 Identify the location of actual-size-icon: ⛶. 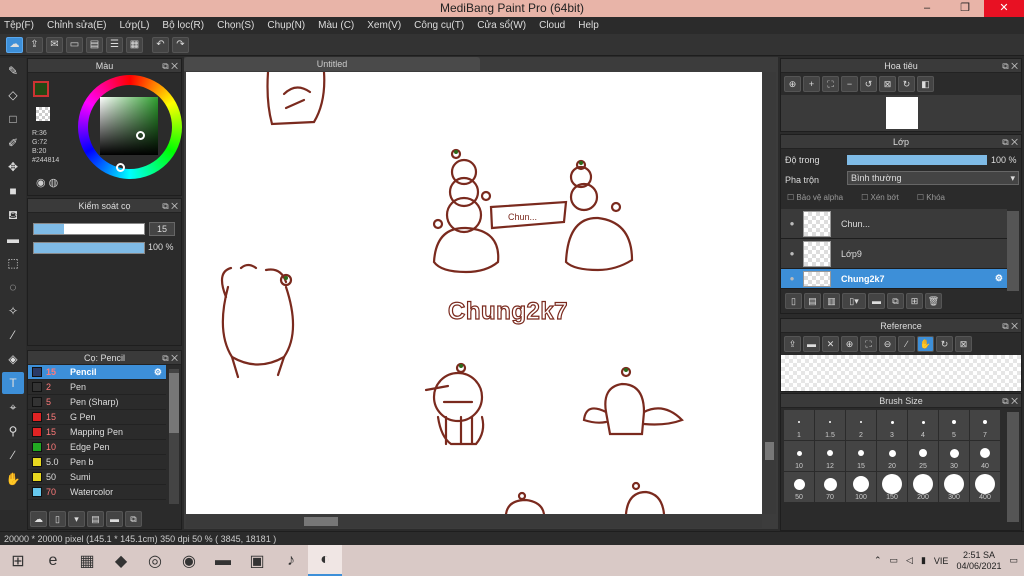
(868, 344).